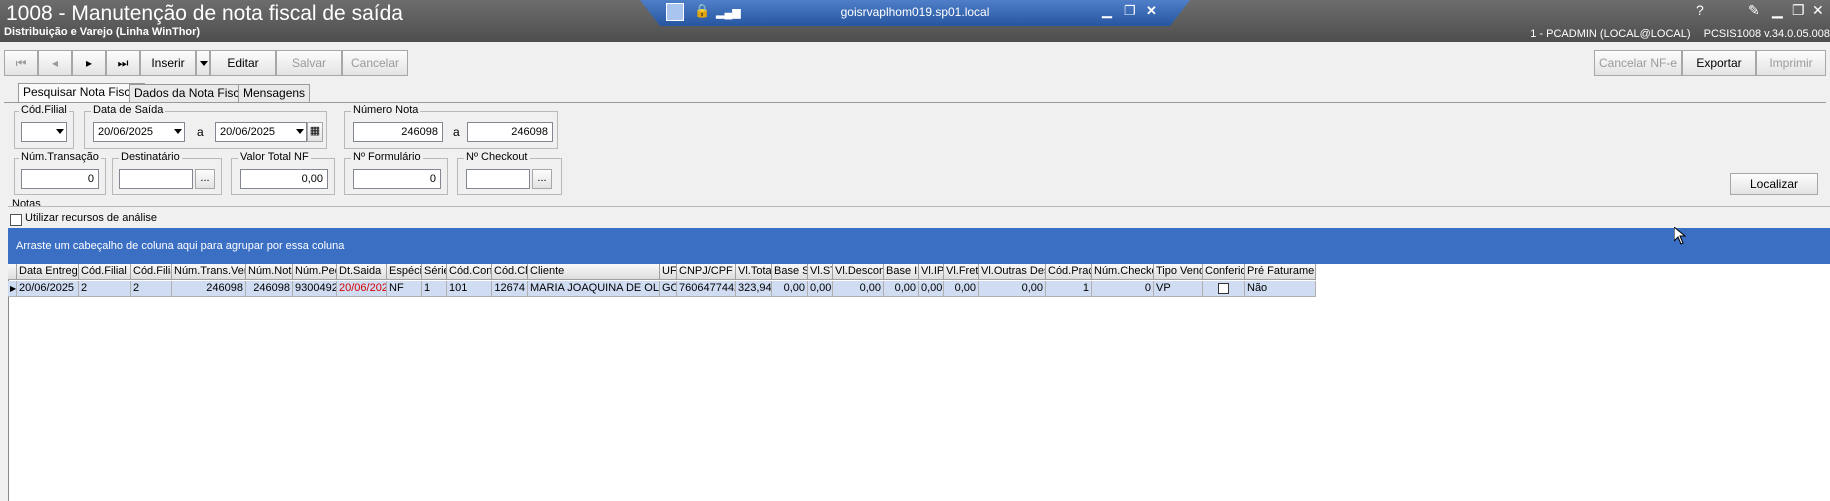 This screenshot has height=501, width=1830. What do you see at coordinates (1798, 10) in the screenshot?
I see `maximize-window-icon: ❐` at bounding box center [1798, 10].